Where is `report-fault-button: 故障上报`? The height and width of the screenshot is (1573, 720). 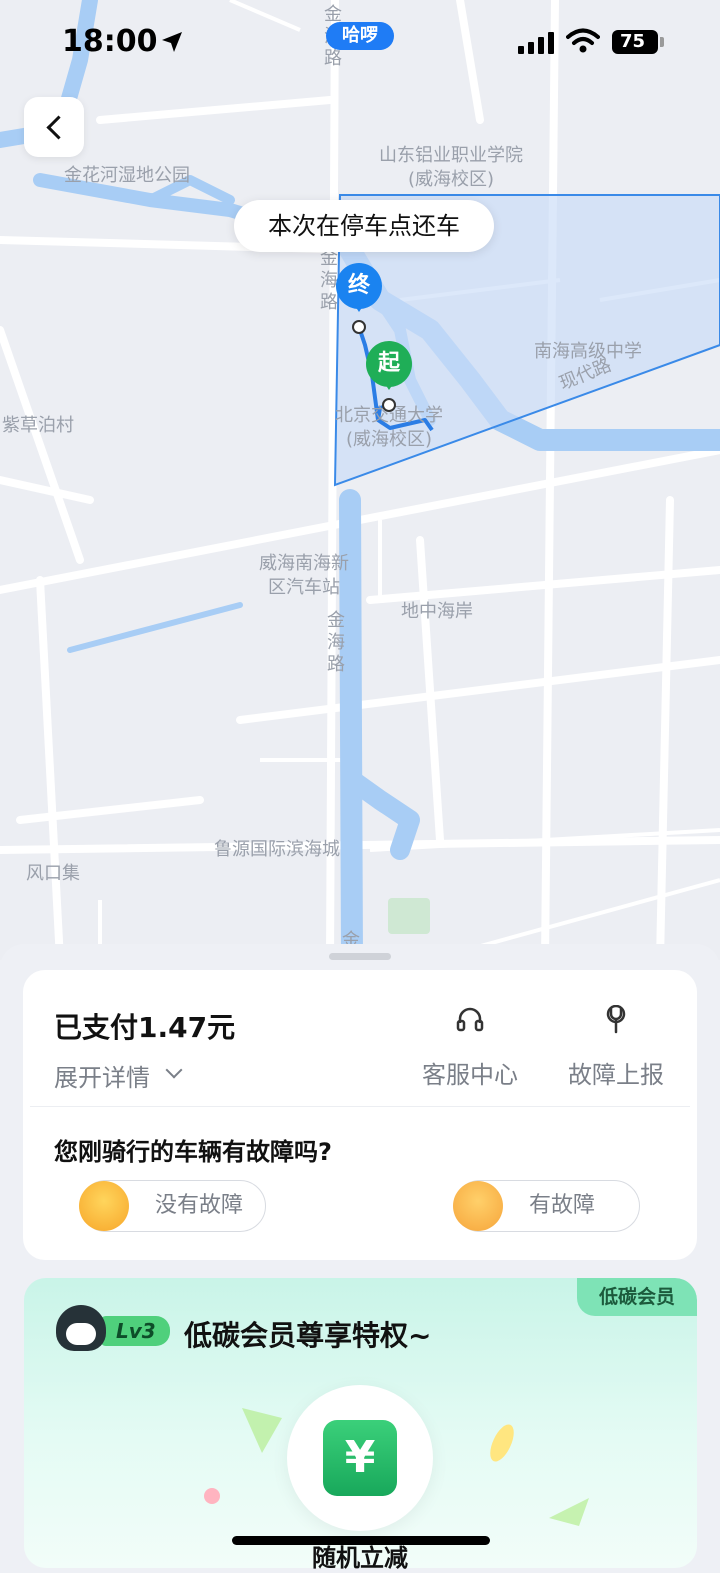
report-fault-button: 故障上报 is located at coordinates (616, 1047).